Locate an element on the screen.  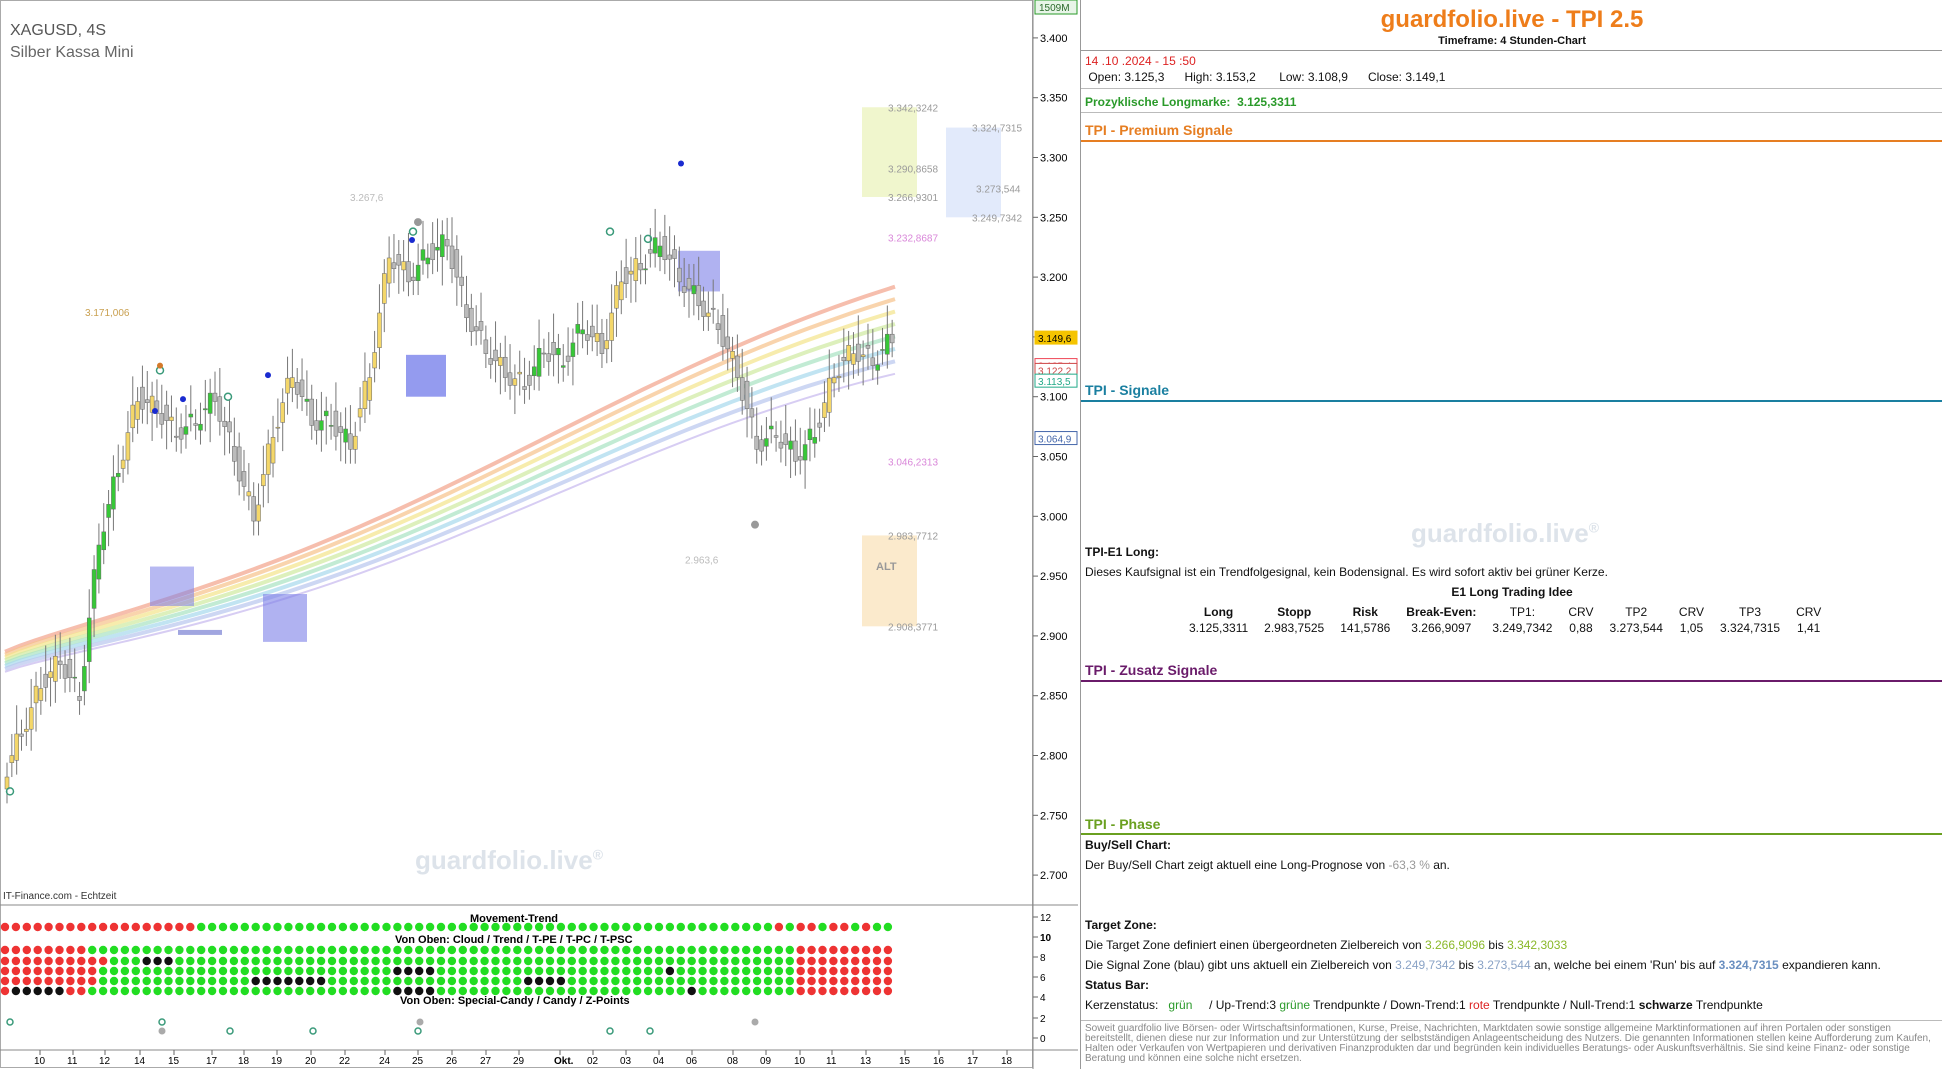
z-point-marker is located at coordinates (681, 163).